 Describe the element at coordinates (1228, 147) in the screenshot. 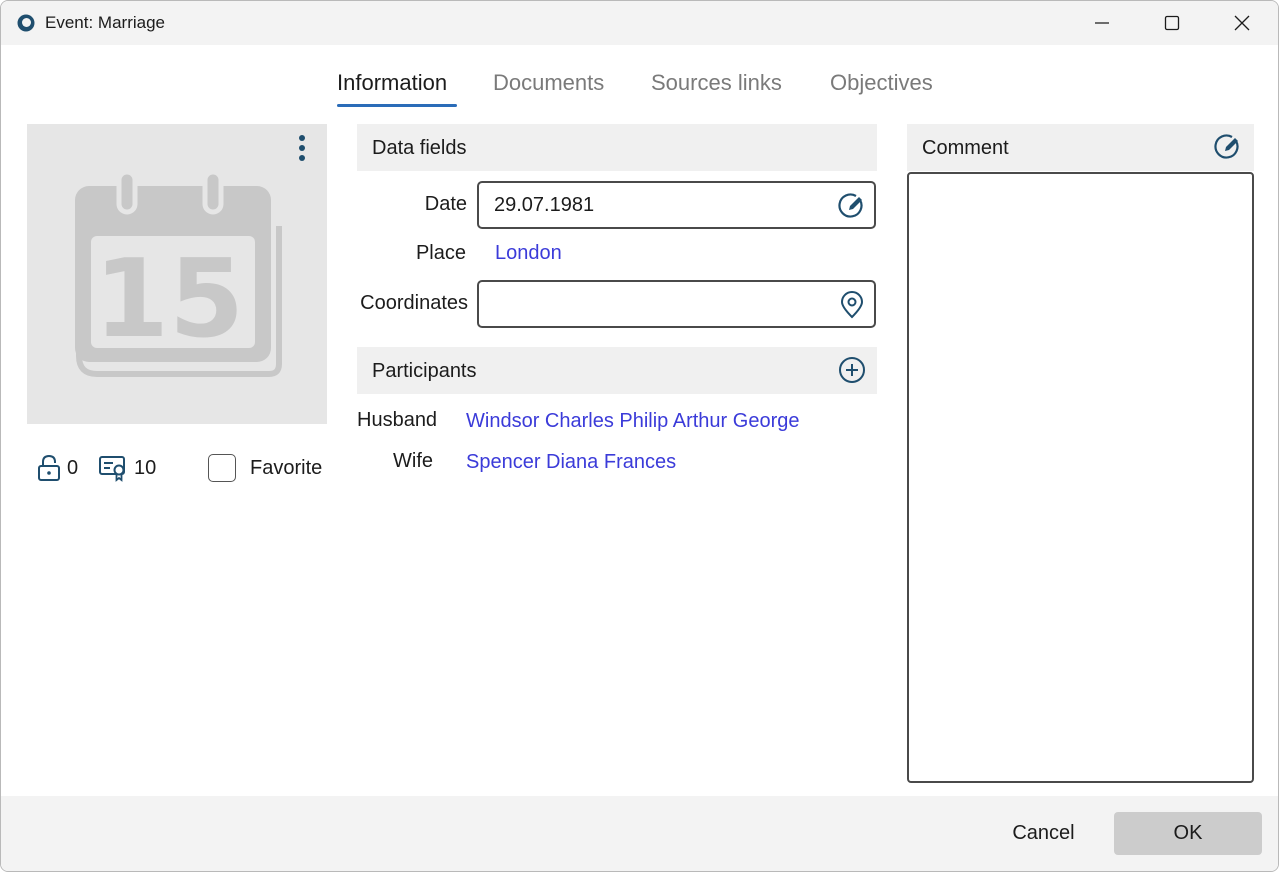

I see `edit-comment-icon` at that location.